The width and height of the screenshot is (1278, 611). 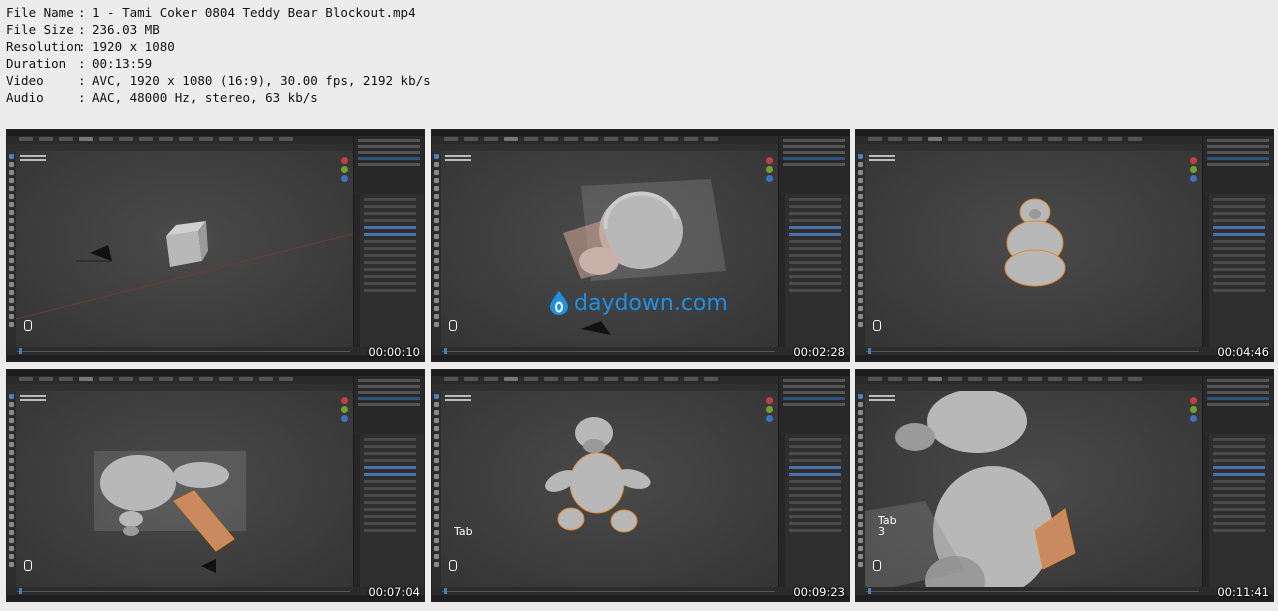 What do you see at coordinates (436, 249) in the screenshot?
I see `toolbar` at bounding box center [436, 249].